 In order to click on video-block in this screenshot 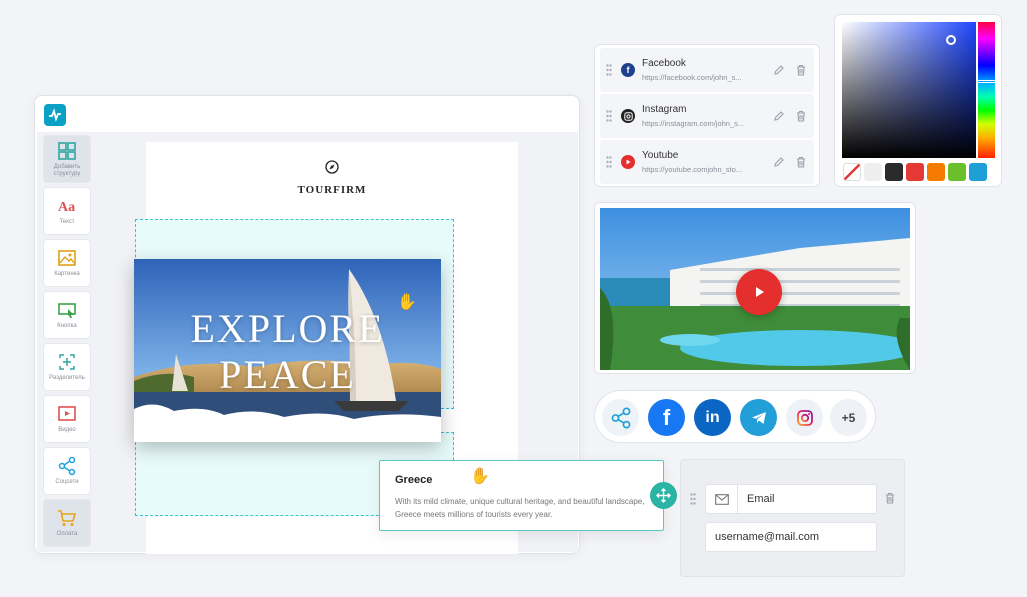, I will do `click(755, 288)`.